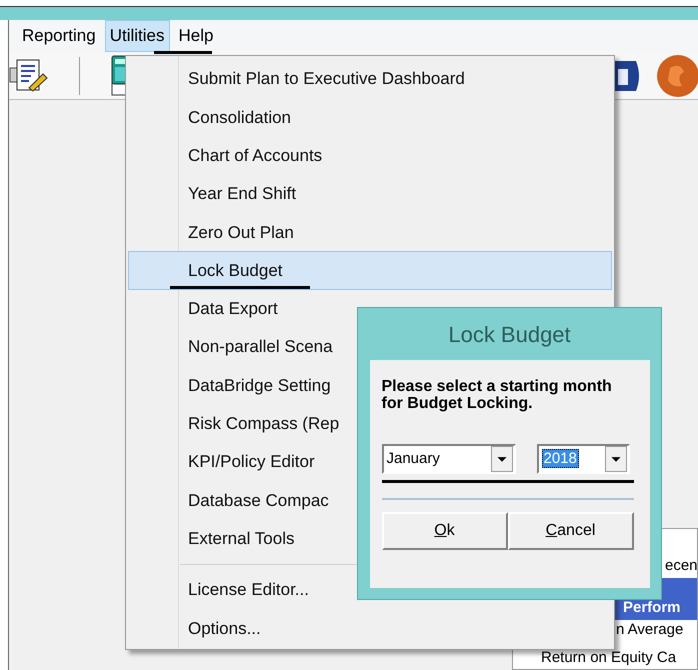 This screenshot has height=670, width=698. Describe the element at coordinates (676, 76) in the screenshot. I see `globe-icon` at that location.